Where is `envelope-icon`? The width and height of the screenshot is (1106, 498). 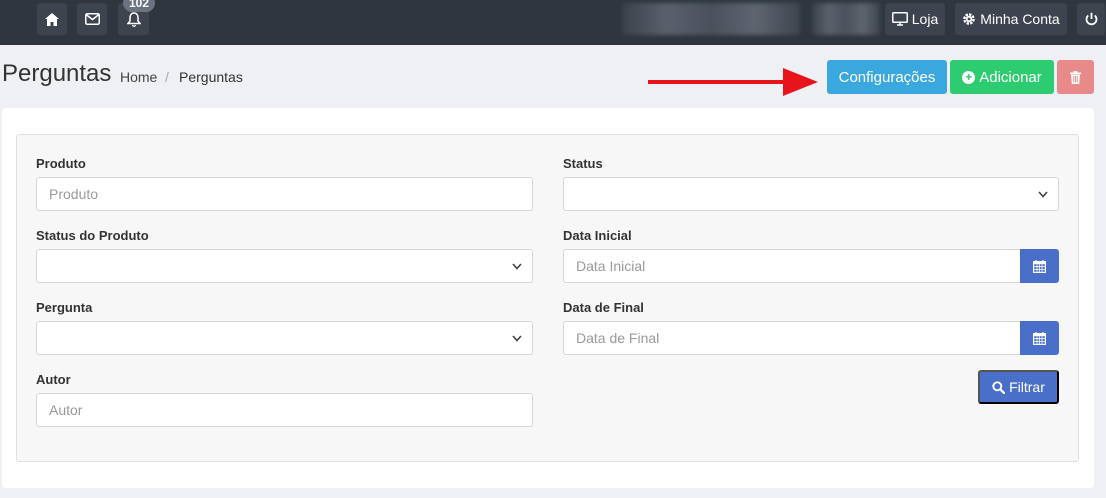
envelope-icon is located at coordinates (92, 19).